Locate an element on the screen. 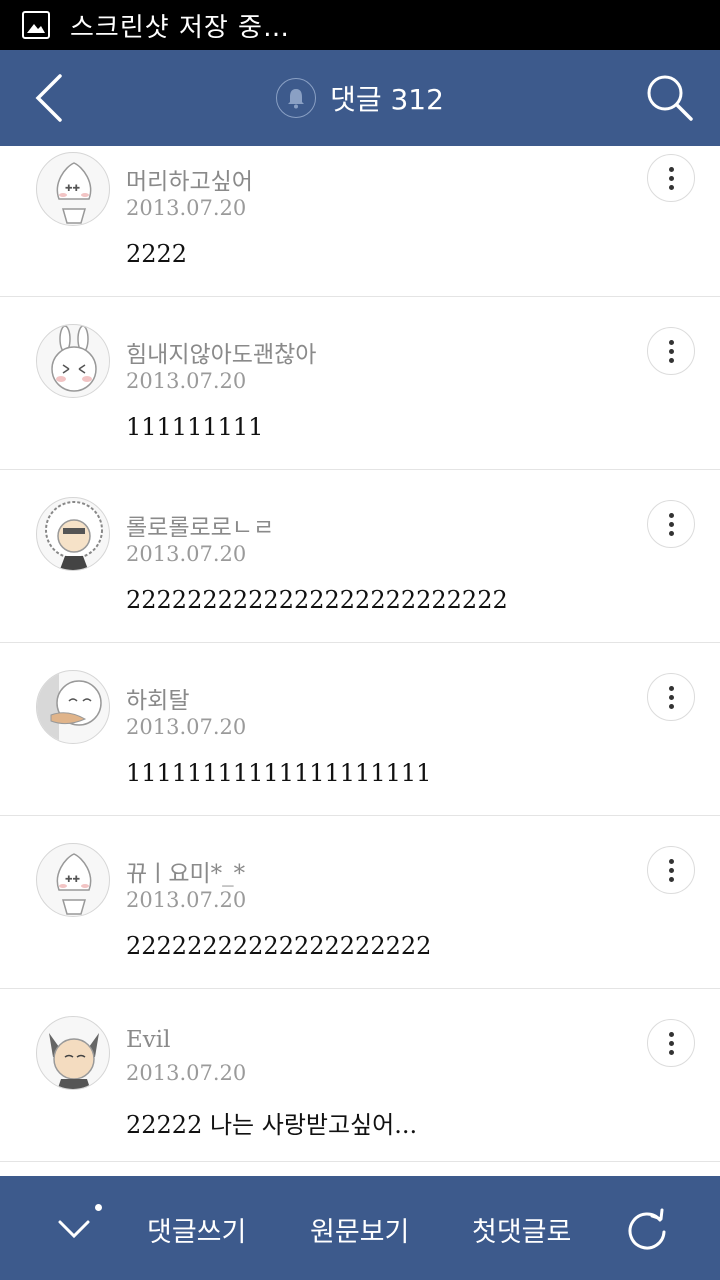 The height and width of the screenshot is (1280, 720). refresh-button is located at coordinates (647, 1229).